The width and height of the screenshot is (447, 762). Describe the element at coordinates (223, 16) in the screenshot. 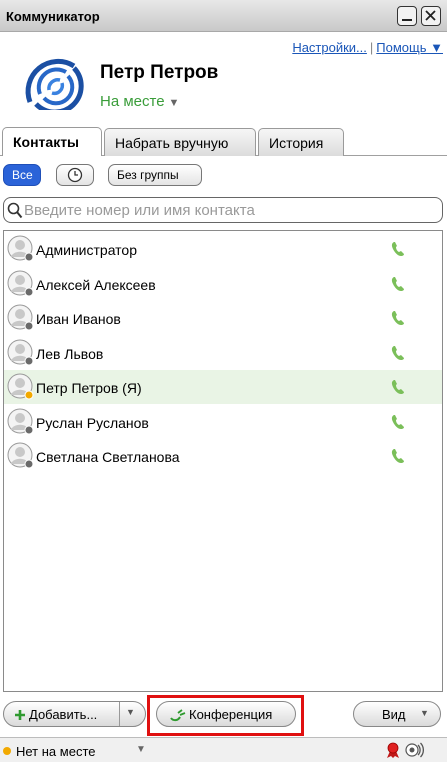

I see `title-bar: Коммуникатор` at that location.